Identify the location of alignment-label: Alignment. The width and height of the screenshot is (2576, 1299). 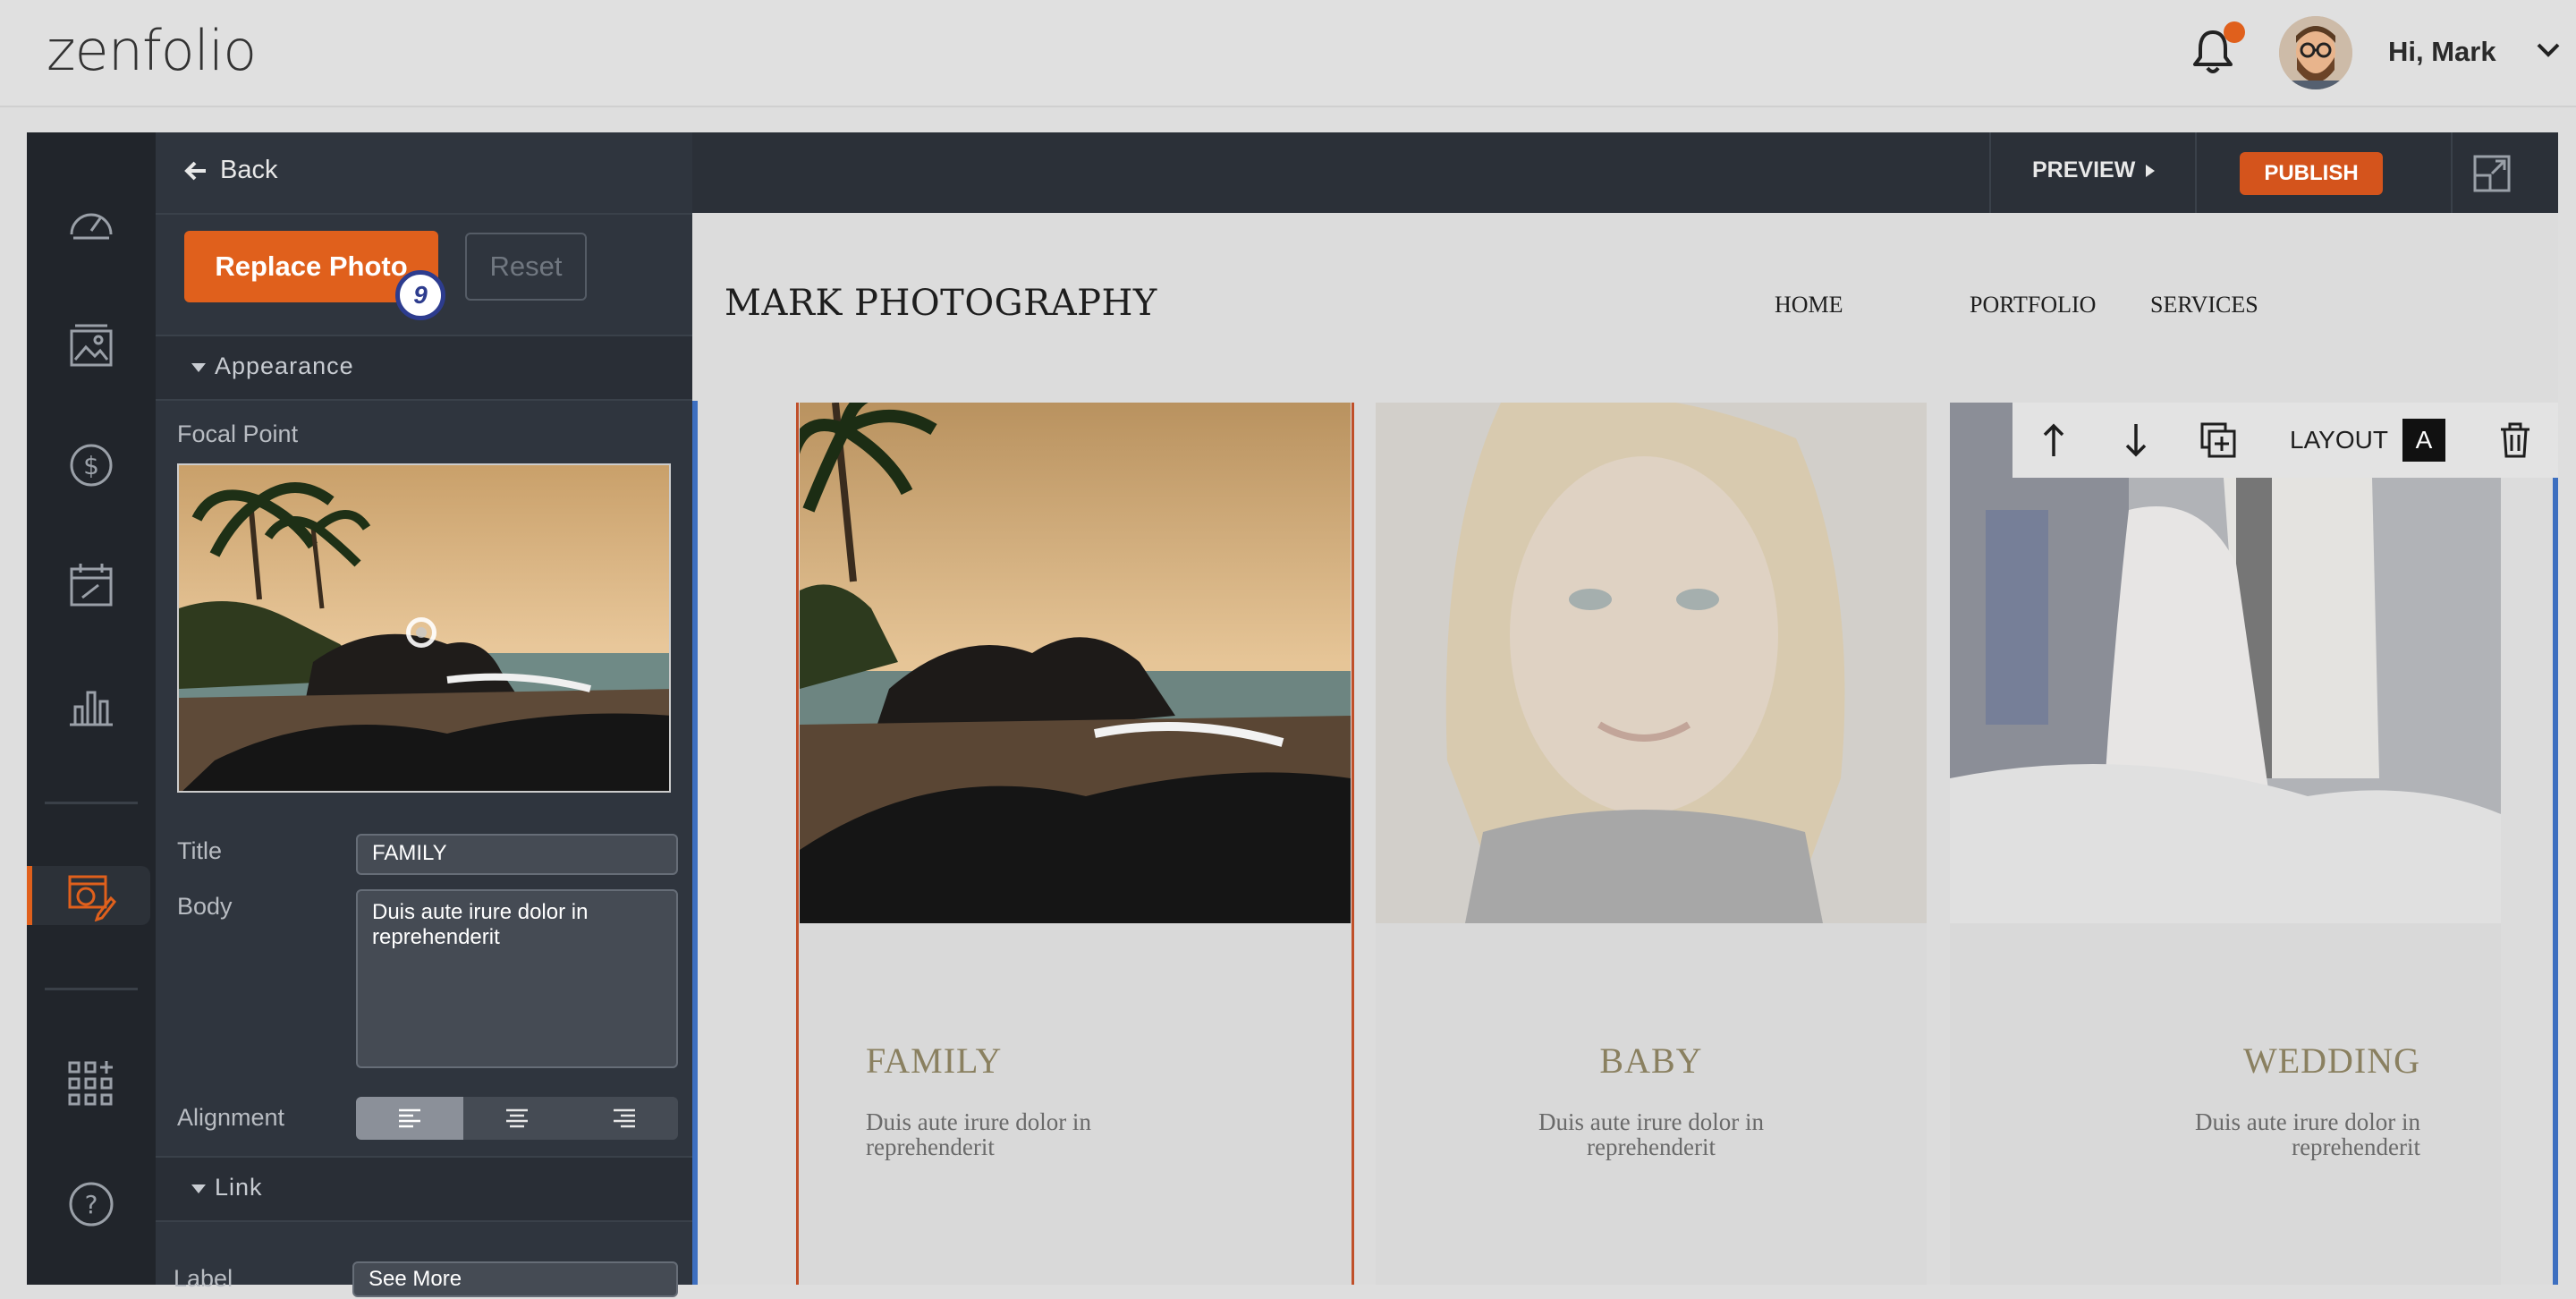
(231, 1117).